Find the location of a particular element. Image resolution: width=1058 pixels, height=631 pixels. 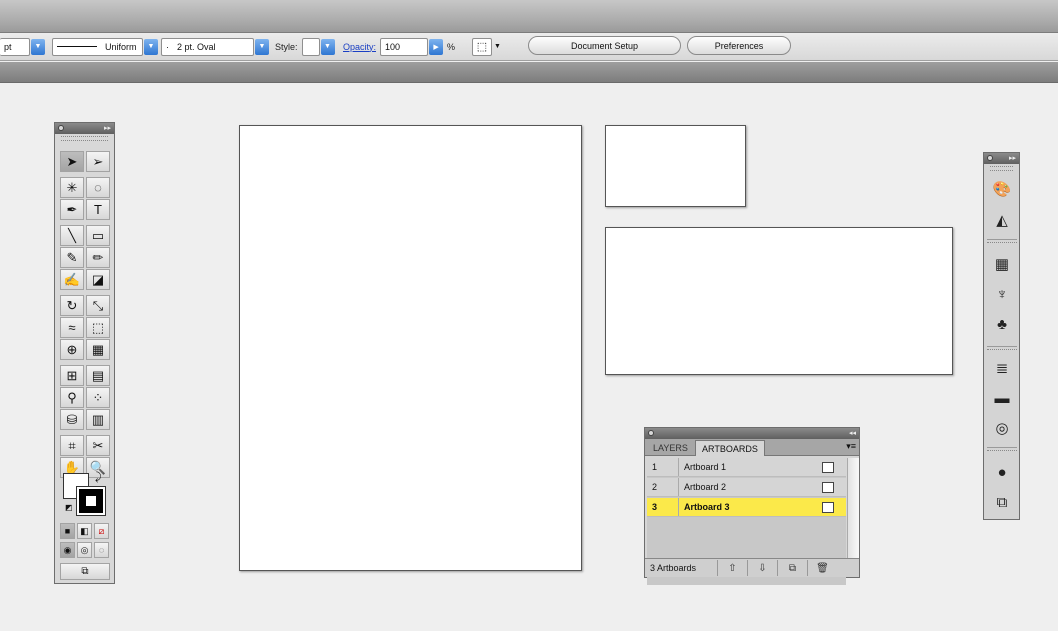

stroke-swatch is located at coordinates (91, 501).